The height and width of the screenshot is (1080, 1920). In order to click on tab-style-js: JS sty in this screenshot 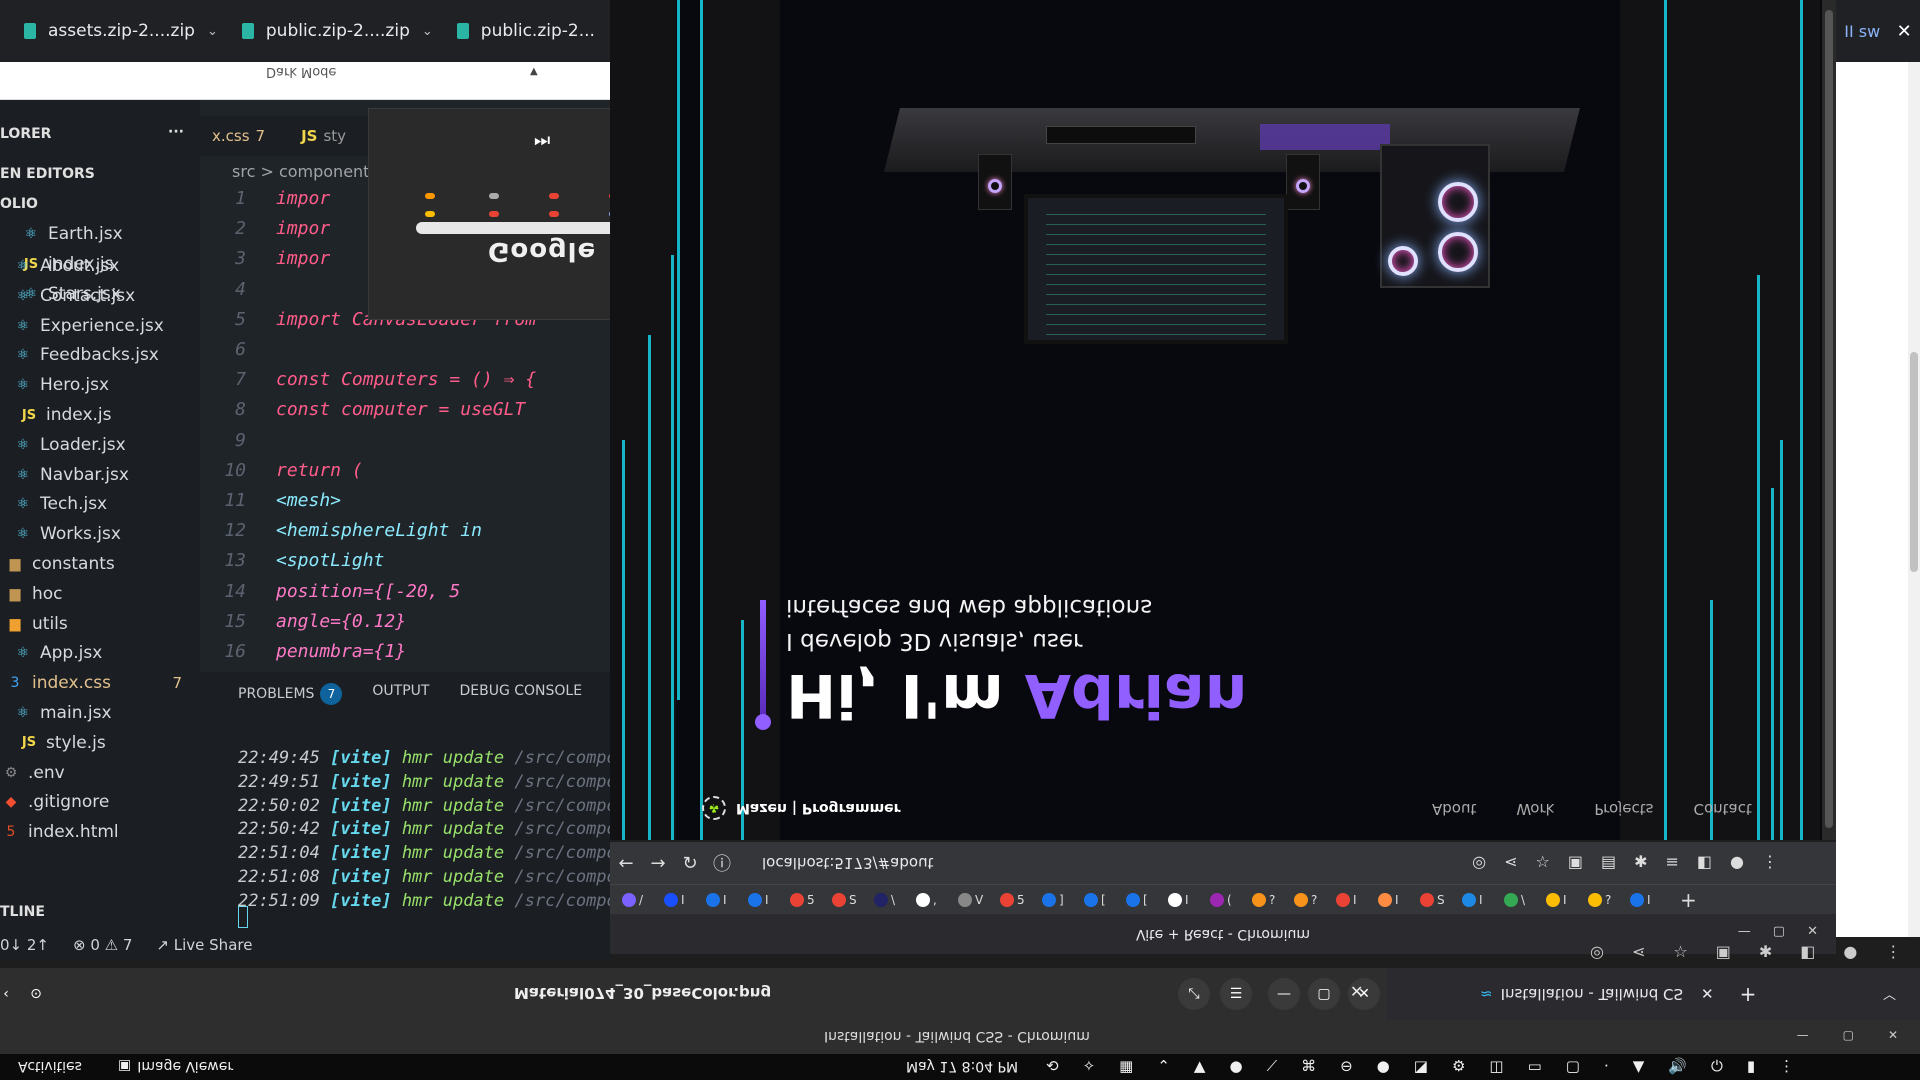, I will do `click(329, 136)`.